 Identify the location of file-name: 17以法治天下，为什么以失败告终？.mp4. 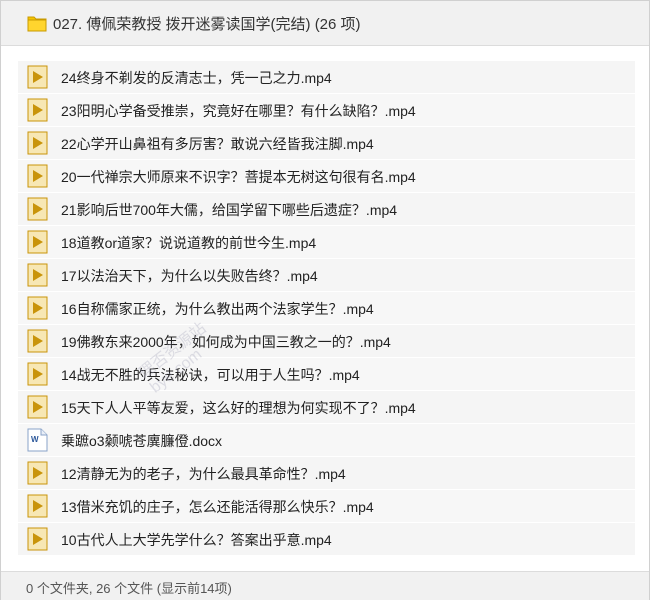
(189, 276).